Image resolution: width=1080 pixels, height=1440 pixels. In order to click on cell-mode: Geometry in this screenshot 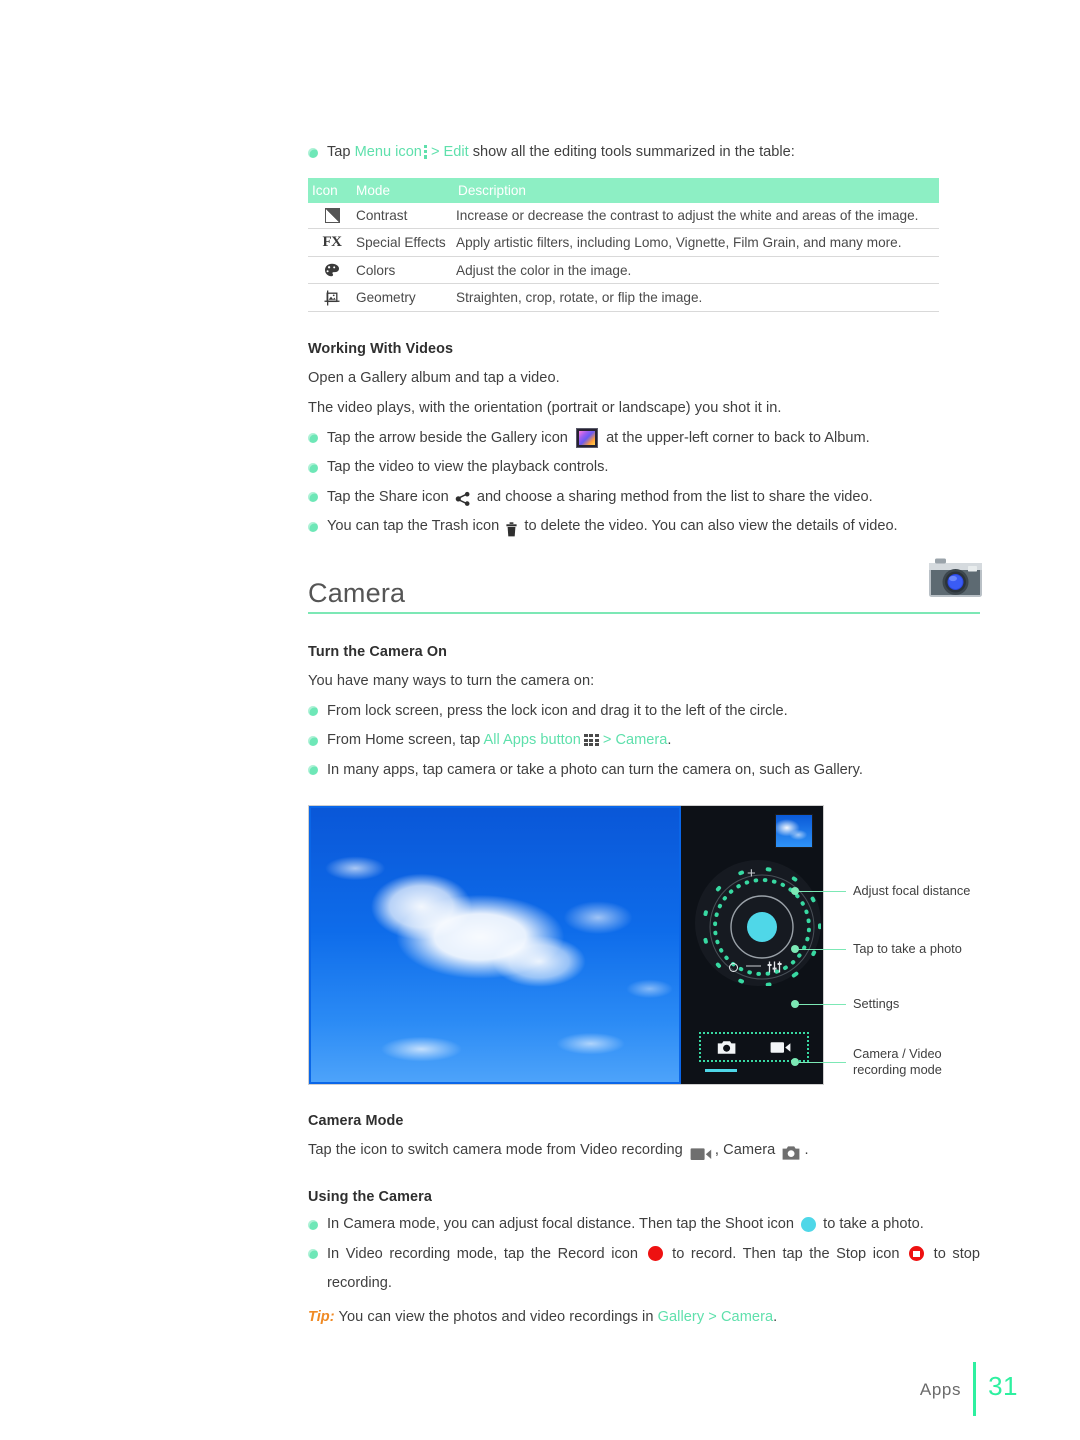, I will do `click(406, 297)`.